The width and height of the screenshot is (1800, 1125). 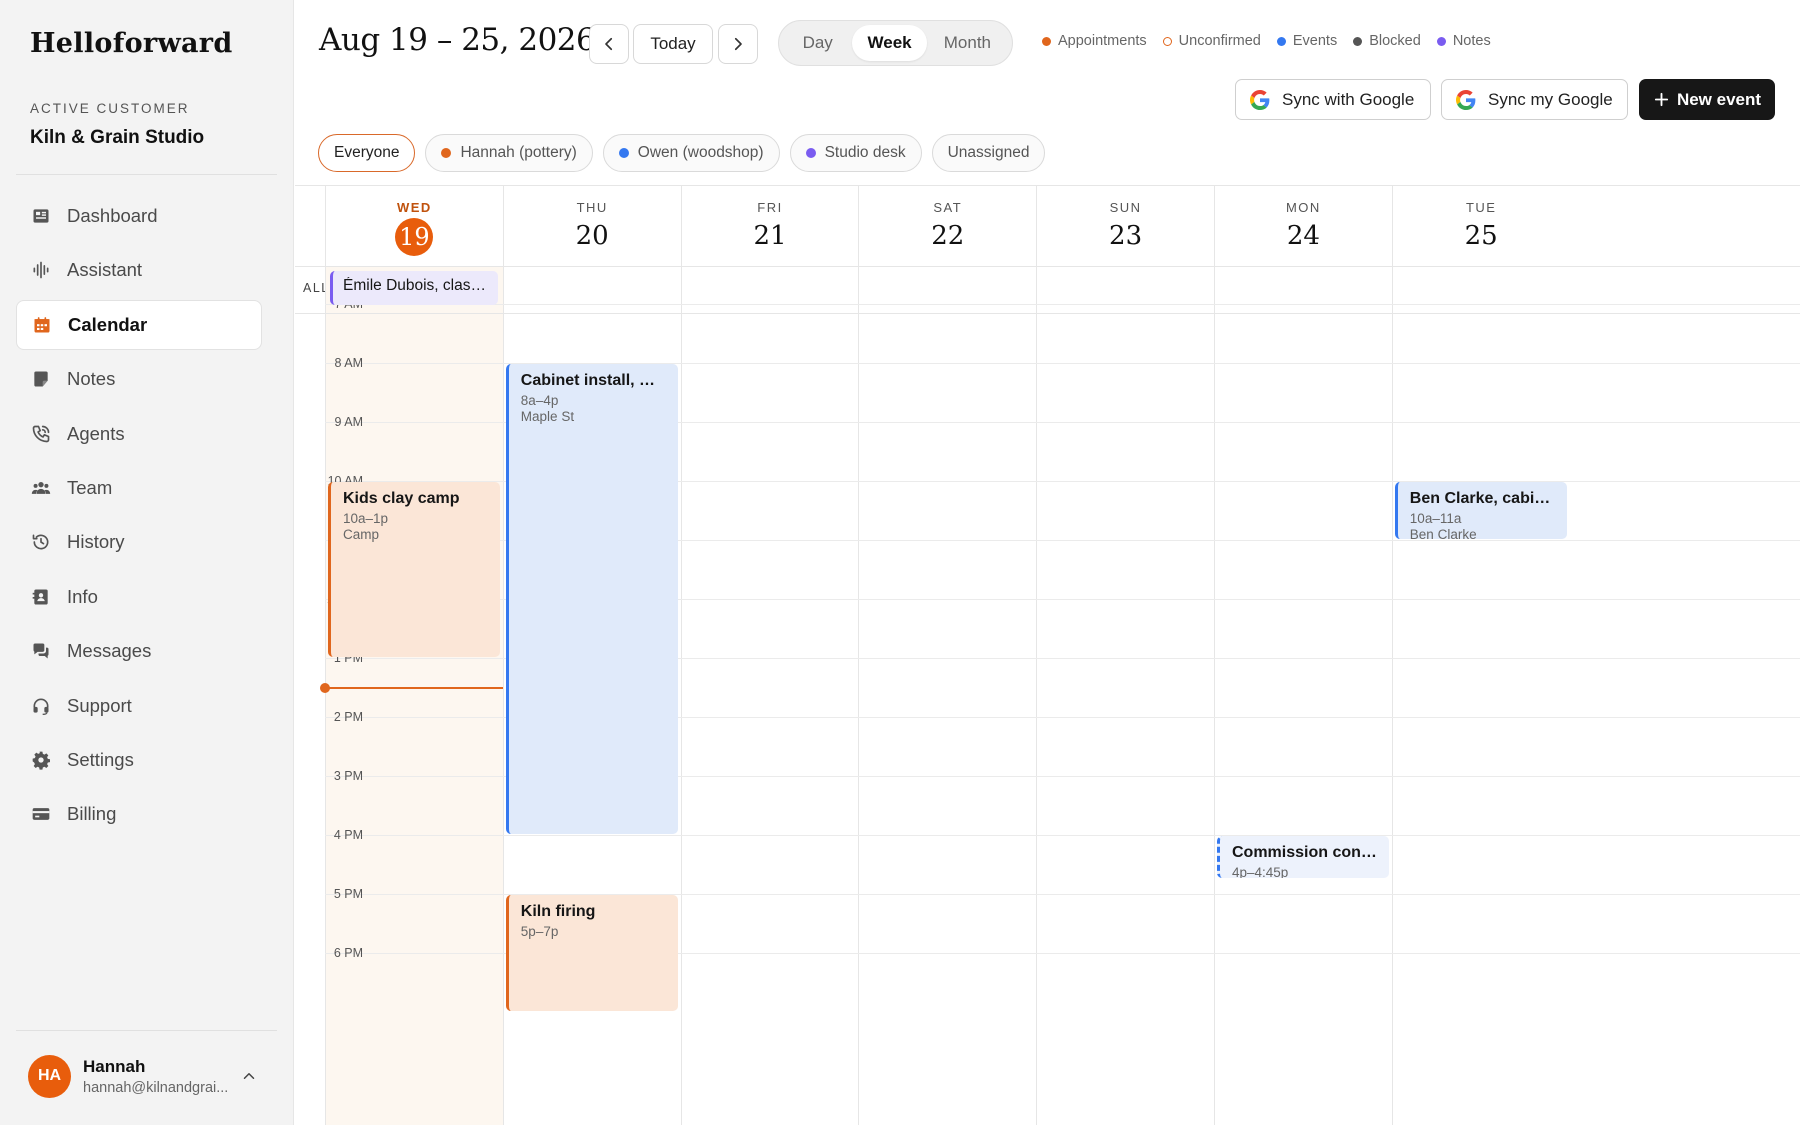 I want to click on view-day-button: Day, so click(x=817, y=43).